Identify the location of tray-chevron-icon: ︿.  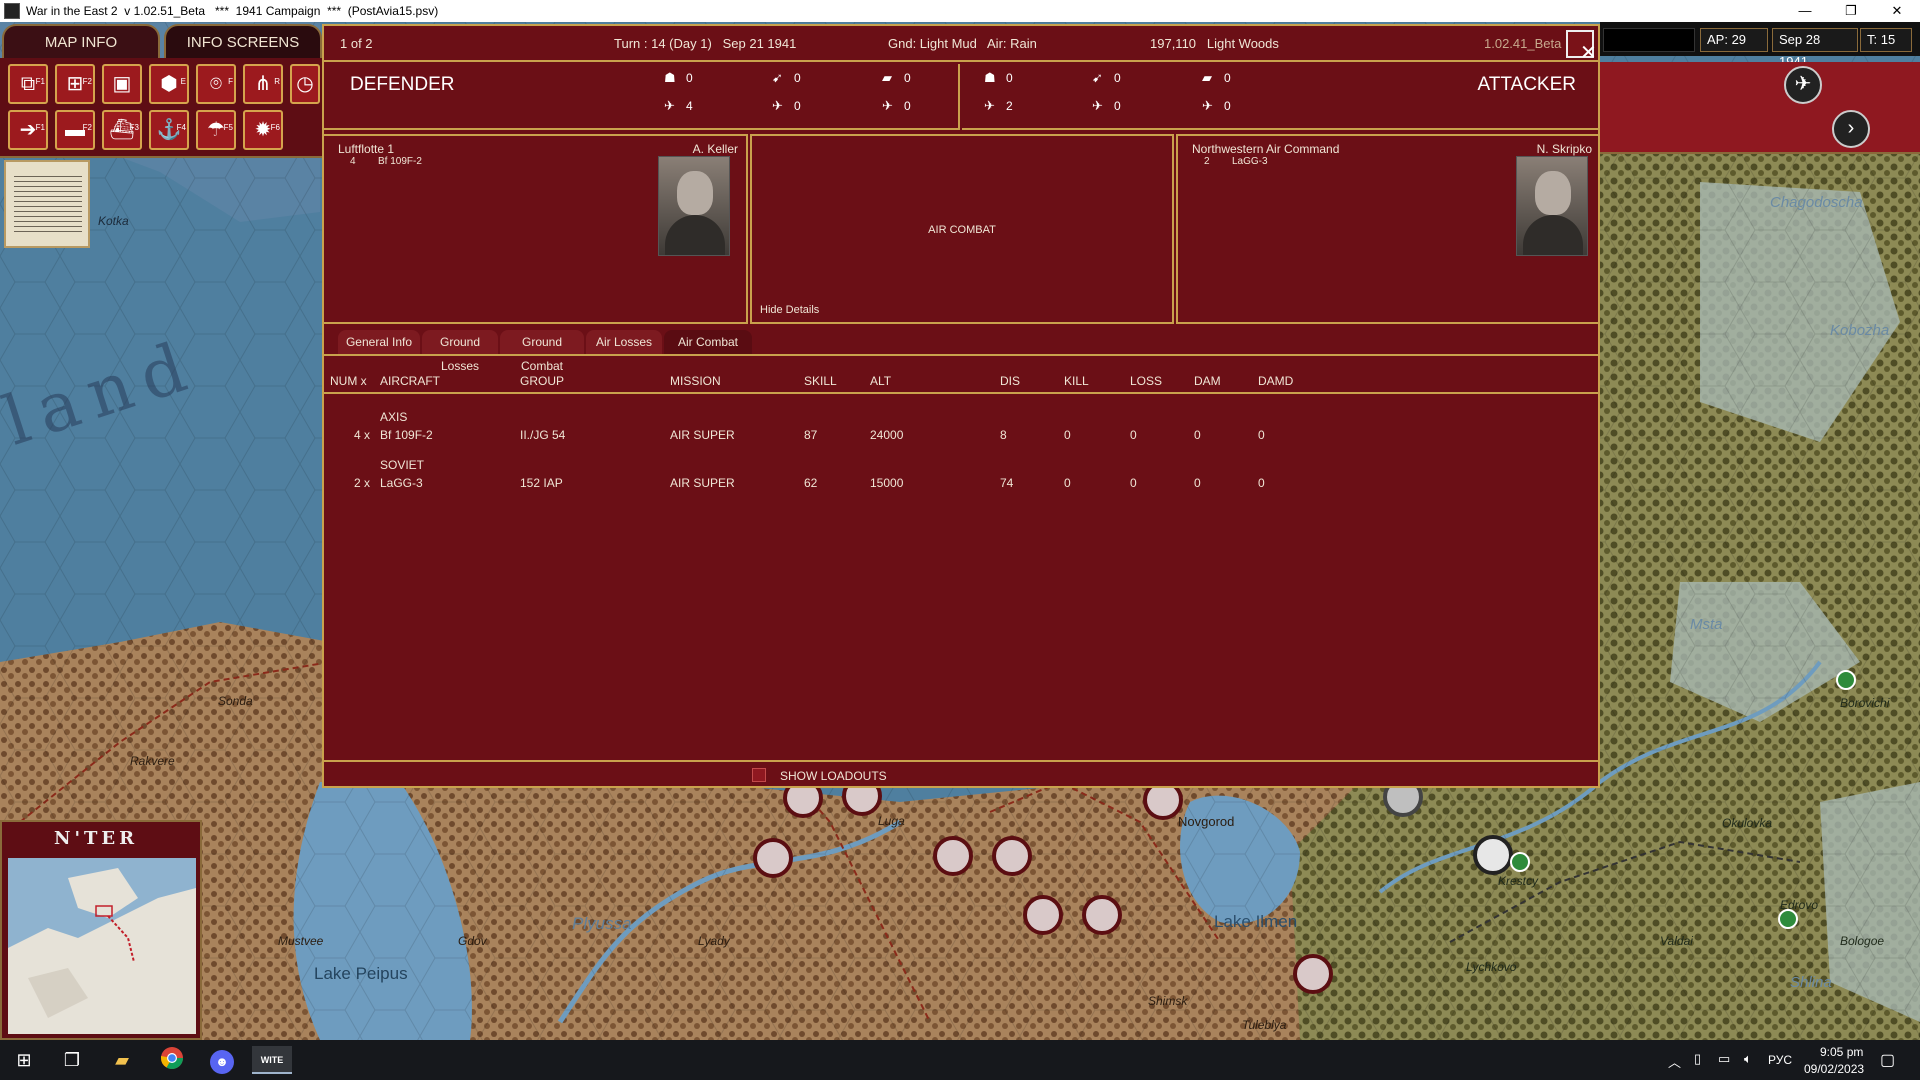
(1674, 1061).